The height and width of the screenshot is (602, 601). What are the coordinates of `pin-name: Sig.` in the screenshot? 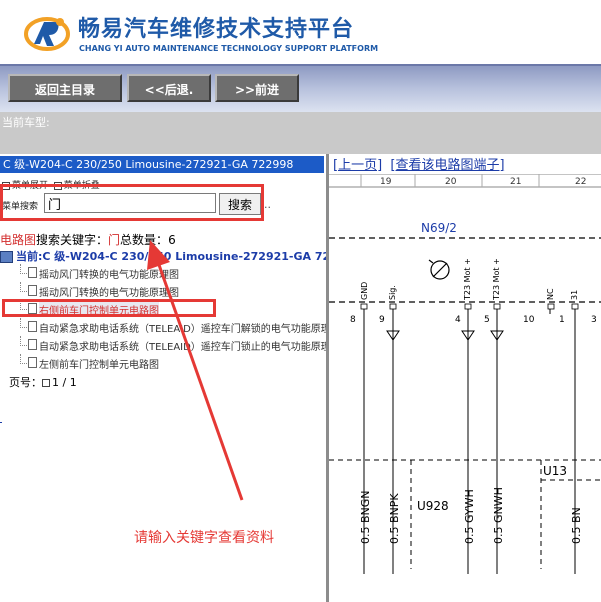 It's located at (392, 292).